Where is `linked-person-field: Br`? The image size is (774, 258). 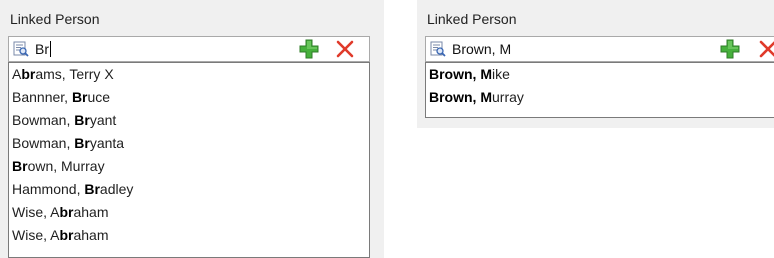
linked-person-field: Br is located at coordinates (189, 49).